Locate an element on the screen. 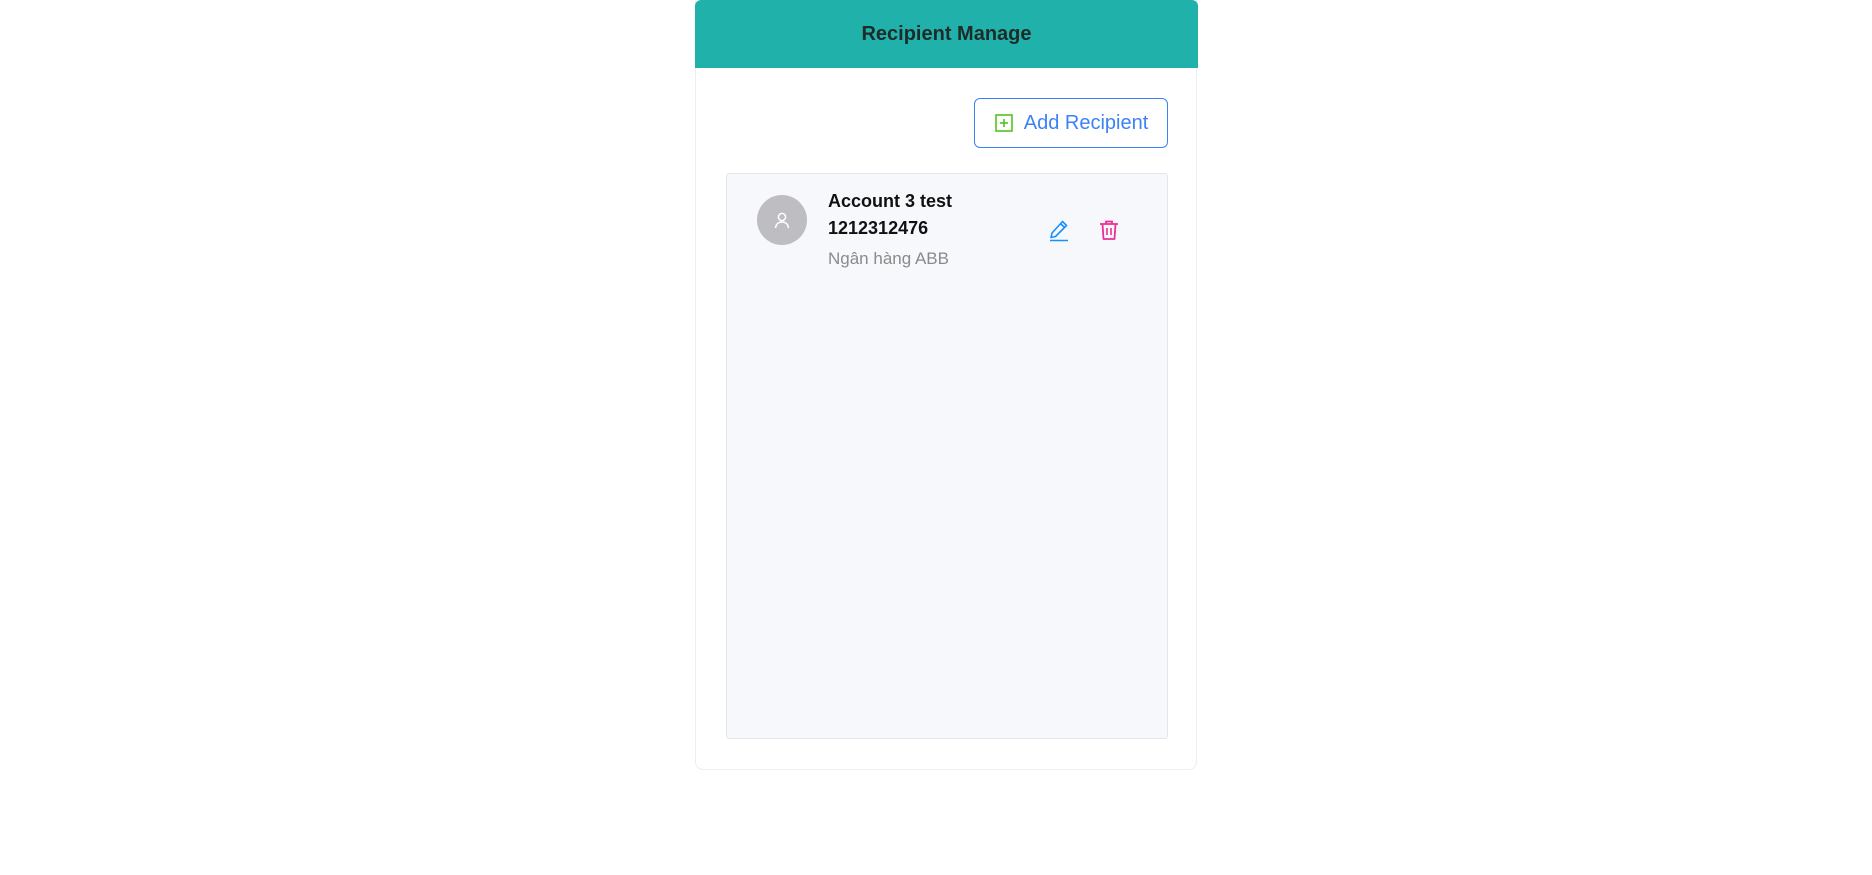 The height and width of the screenshot is (875, 1872). page-title: Recipient Manage is located at coordinates (946, 33).